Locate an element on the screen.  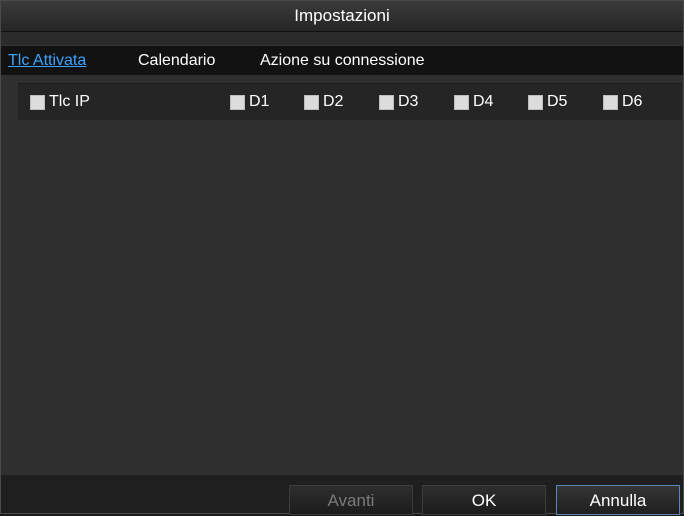
tab-azione-su-connessione: Azione su connessione is located at coordinates (342, 61).